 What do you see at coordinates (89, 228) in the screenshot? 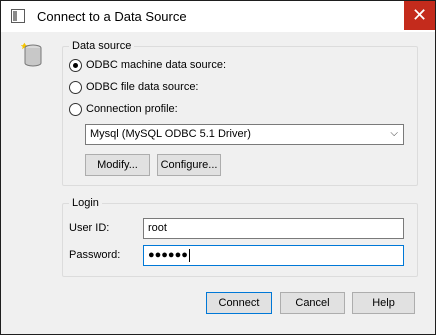
I see `user-id-label: User ID:` at bounding box center [89, 228].